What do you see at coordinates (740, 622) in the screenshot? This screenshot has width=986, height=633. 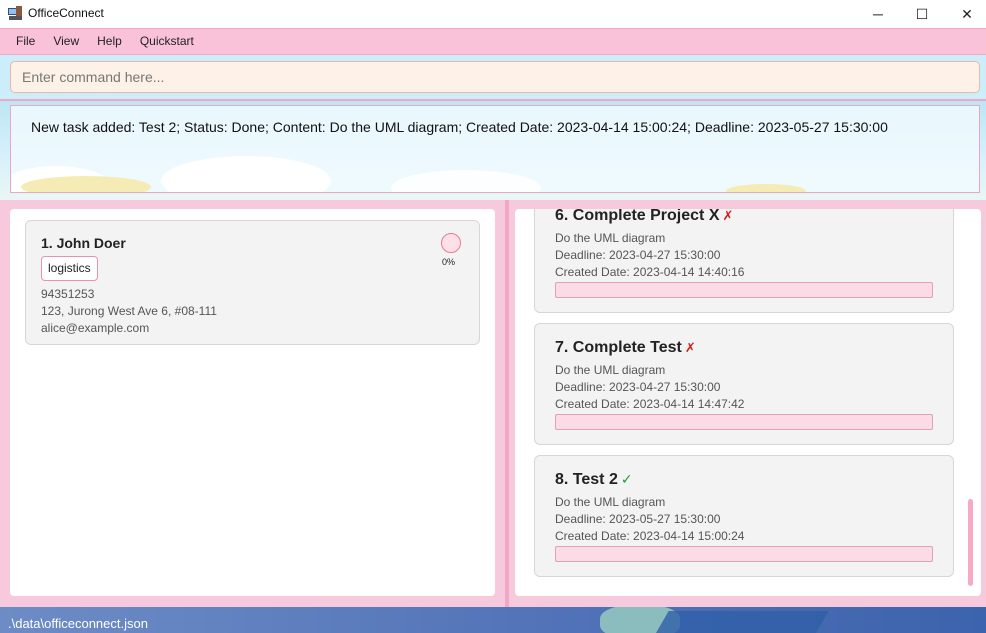 I see `status-decoration` at bounding box center [740, 622].